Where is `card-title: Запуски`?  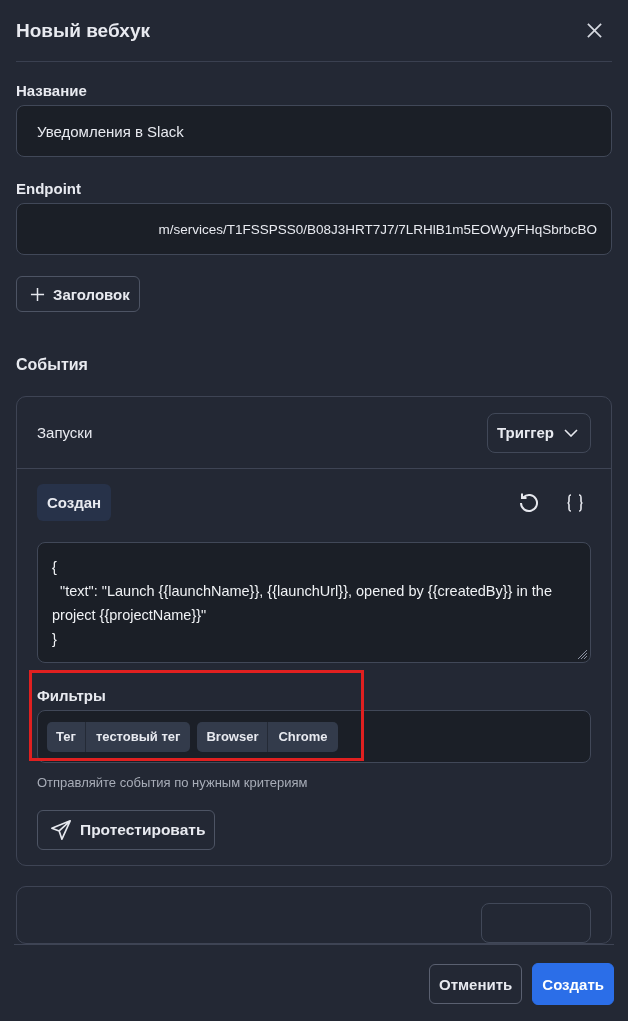
card-title: Запуски is located at coordinates (65, 432).